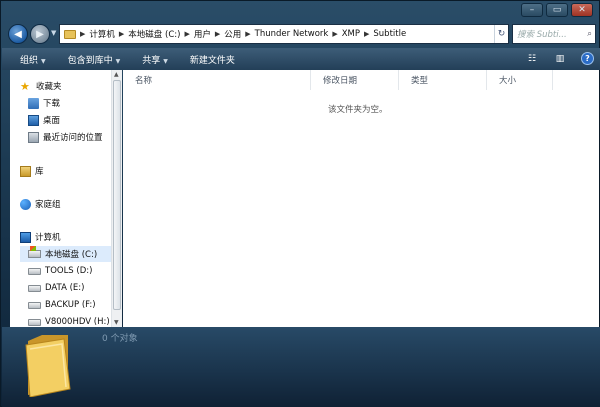 Image resolution: width=600 pixels, height=407 pixels. I want to click on nav-computer: 计算机, so click(40, 237).